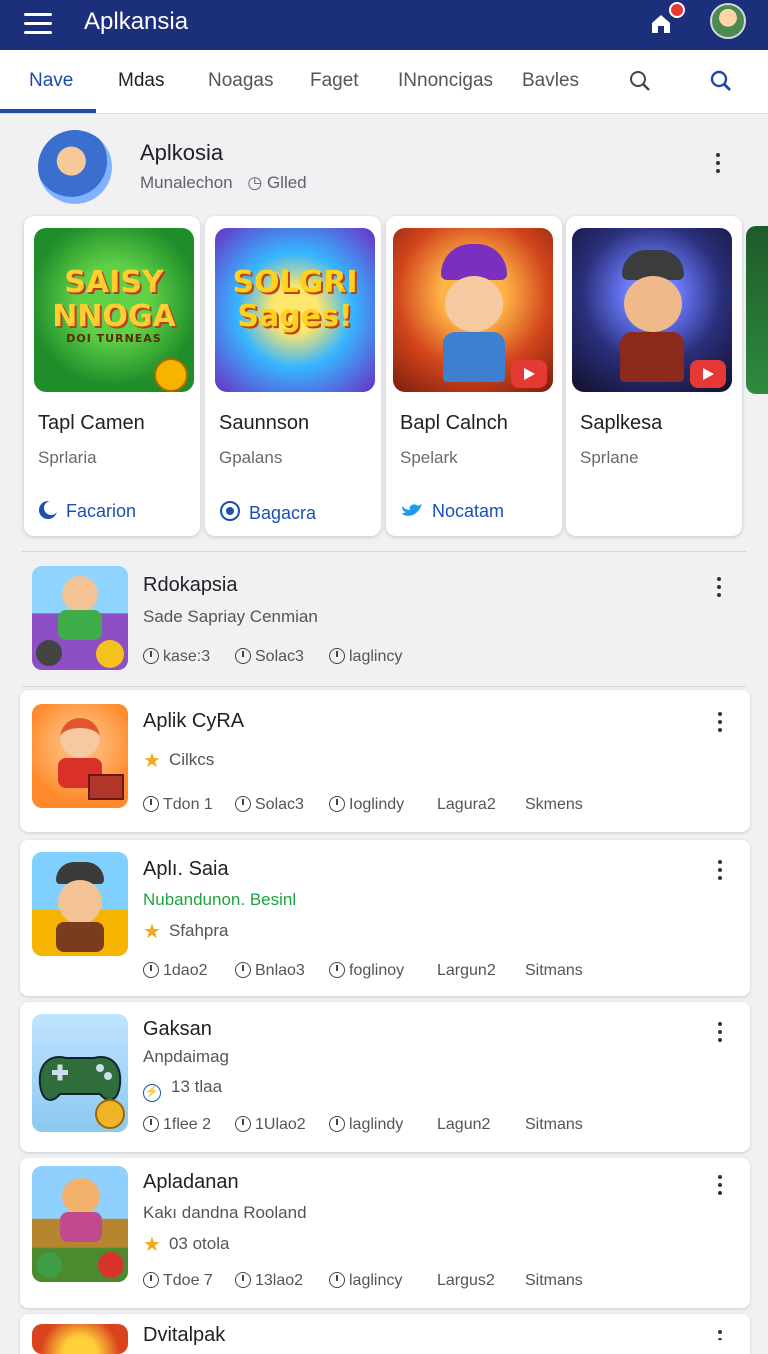 This screenshot has height=1354, width=768. I want to click on game-card: Saplkesa Sprlane, so click(654, 376).